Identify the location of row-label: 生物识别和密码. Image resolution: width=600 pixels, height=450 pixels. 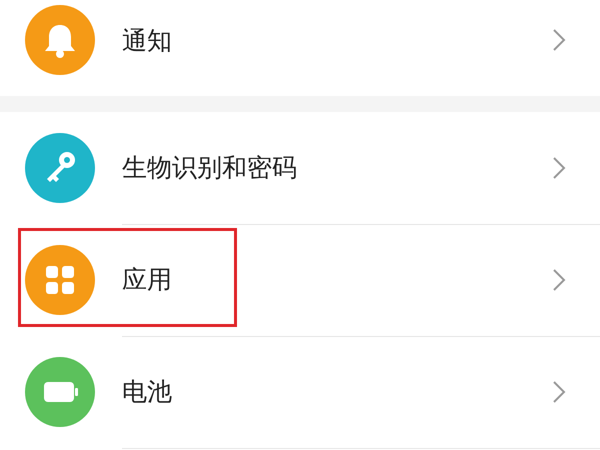
(210, 168).